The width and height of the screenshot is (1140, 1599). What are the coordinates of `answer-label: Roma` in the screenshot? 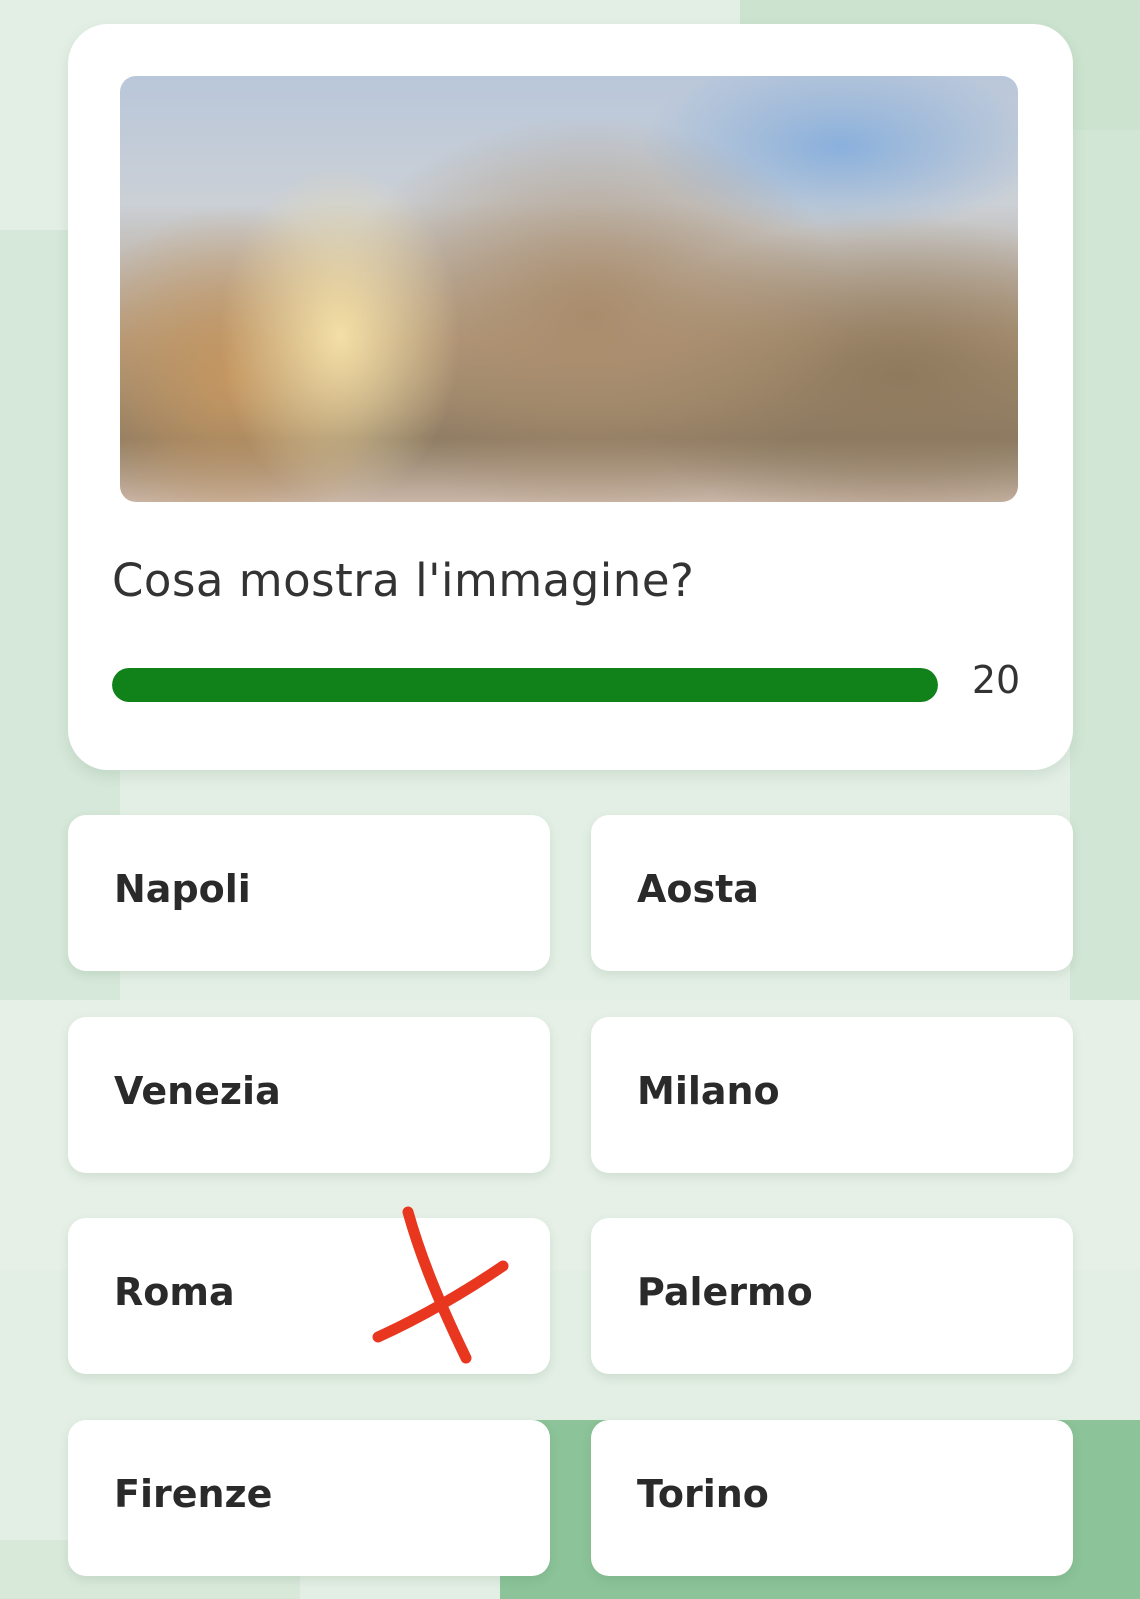 It's located at (174, 1292).